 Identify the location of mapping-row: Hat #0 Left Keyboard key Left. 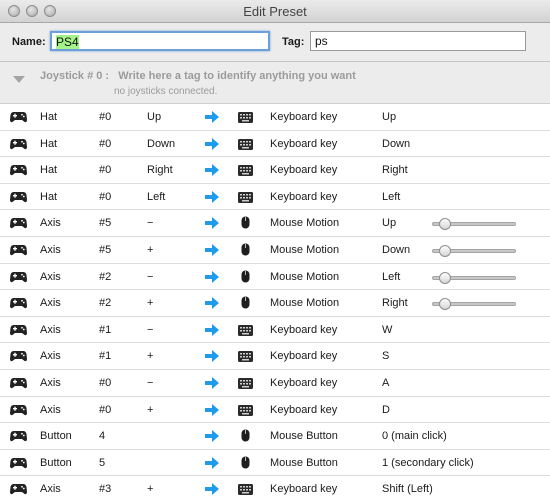
(275, 197).